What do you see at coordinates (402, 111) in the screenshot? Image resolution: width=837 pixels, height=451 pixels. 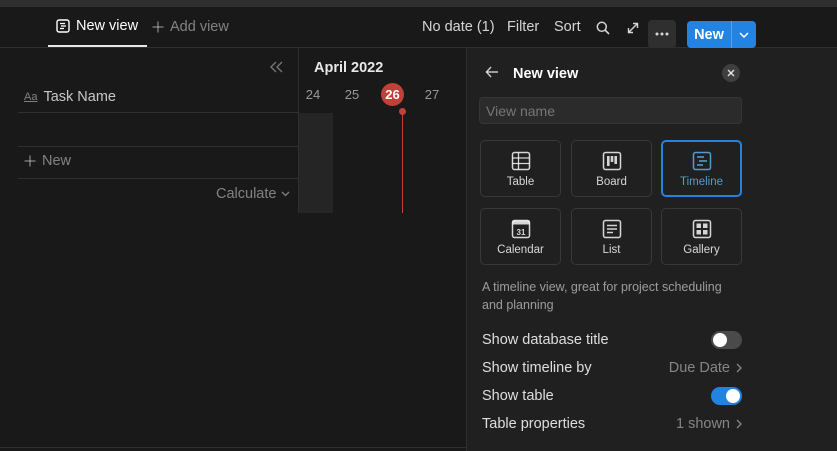 I see `today-marker-dot` at bounding box center [402, 111].